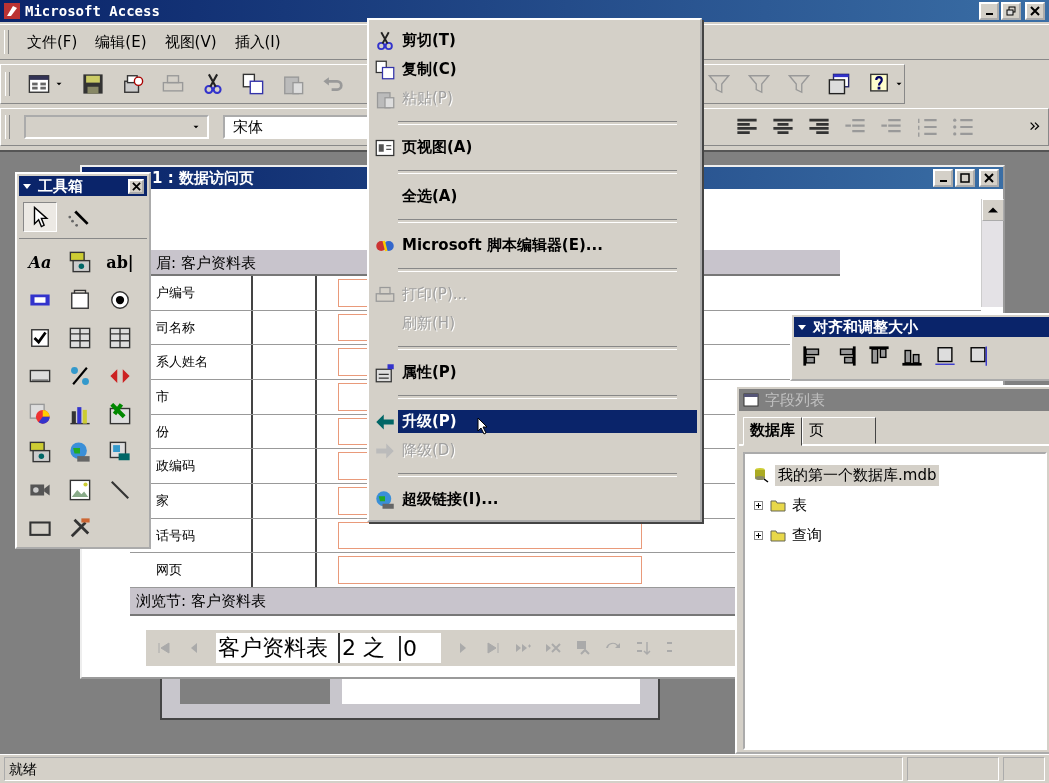 This screenshot has width=1049, height=783. Describe the element at coordinates (175, 327) in the screenshot. I see `field-label: 司名称` at that location.